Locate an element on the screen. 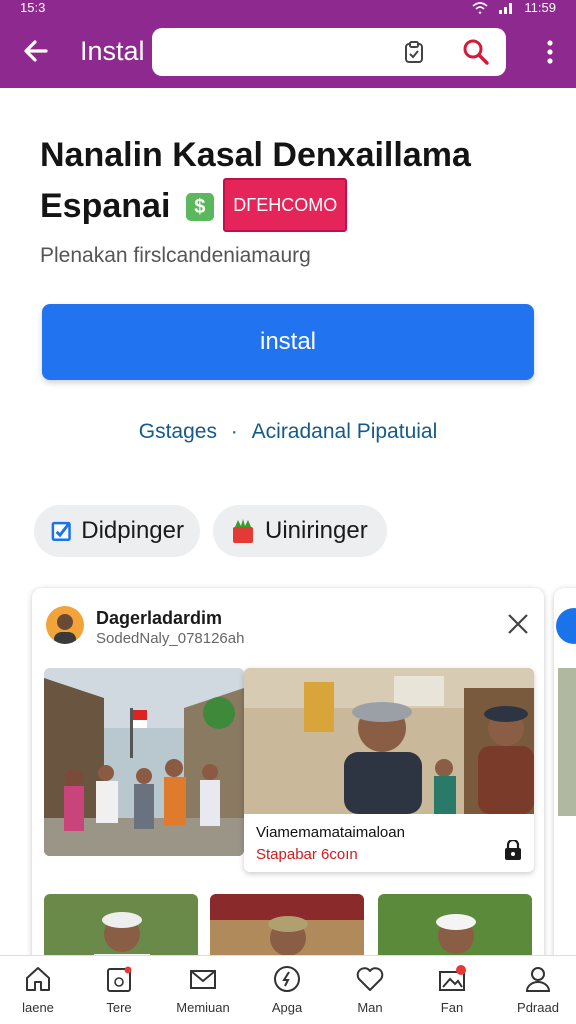 Image resolution: width=576 pixels, height=1024 pixels. status-icons: 11:59 is located at coordinates (514, 7).